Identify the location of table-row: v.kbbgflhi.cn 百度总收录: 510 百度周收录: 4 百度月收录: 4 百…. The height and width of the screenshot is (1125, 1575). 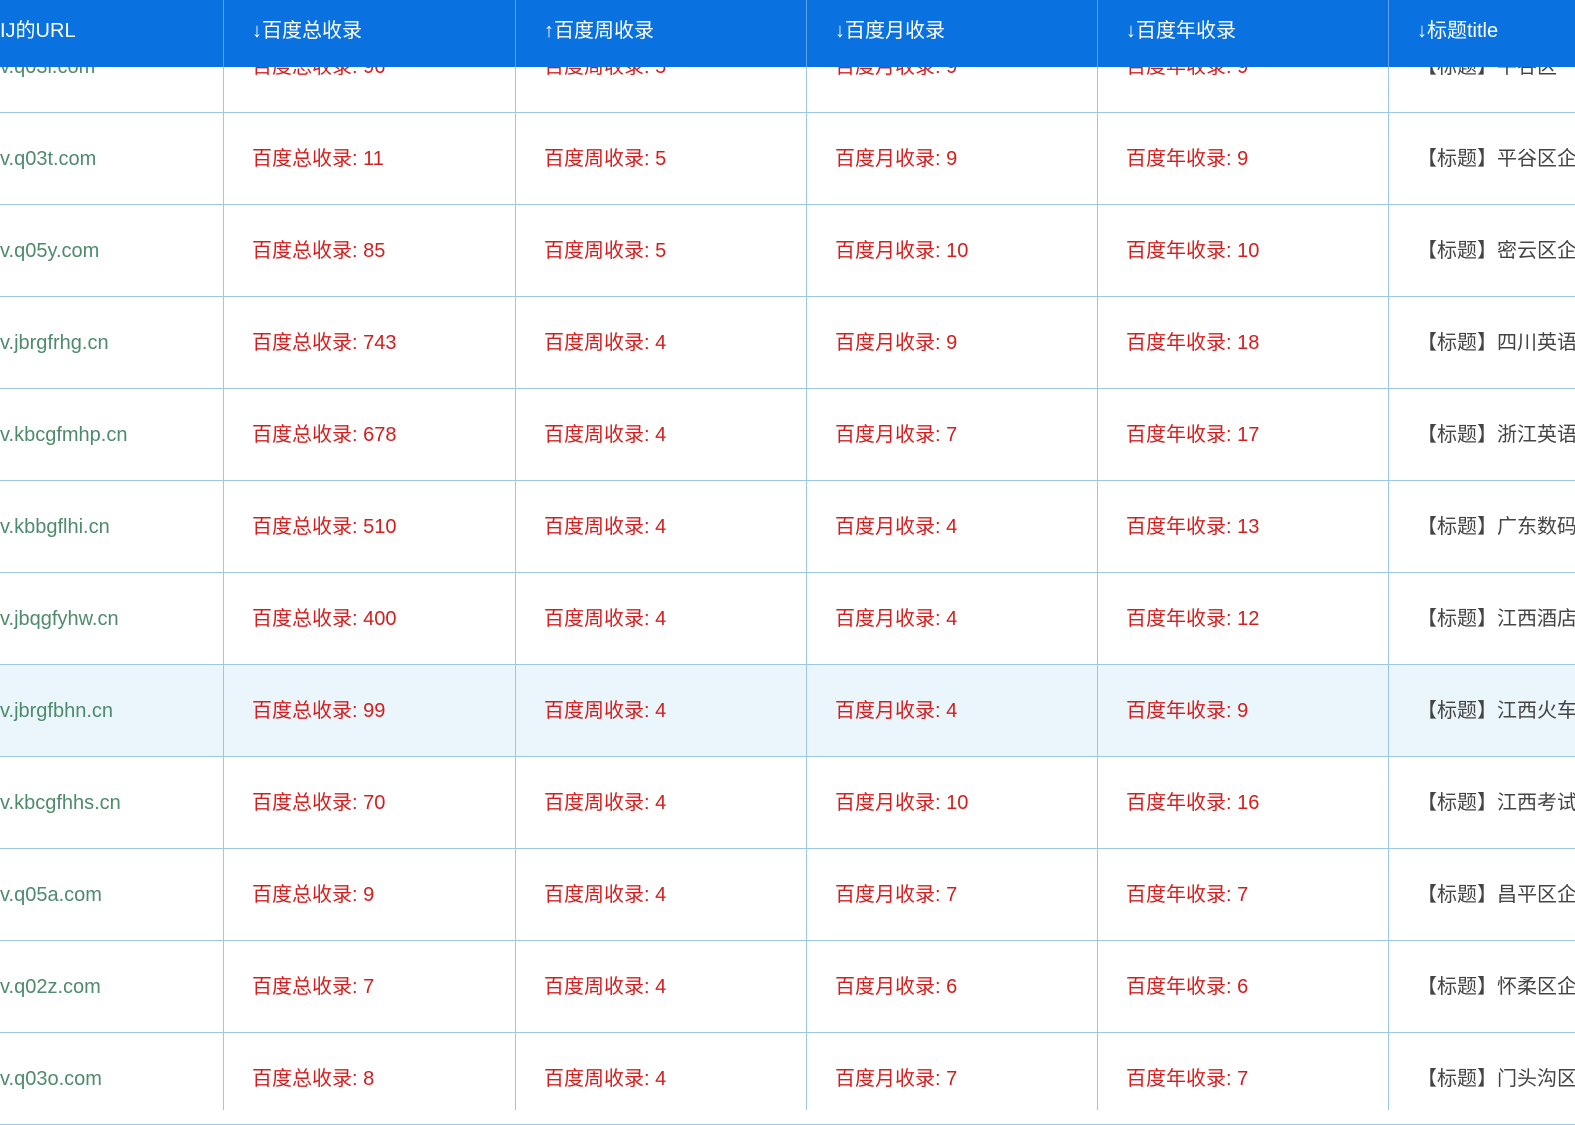
(787, 527).